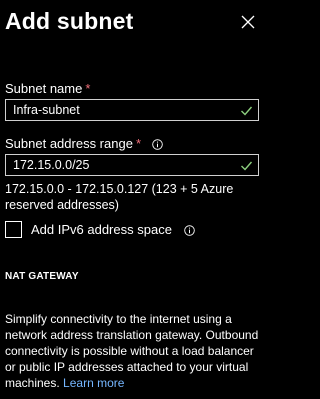 The width and height of the screenshot is (320, 399). I want to click on close-button, so click(248, 22).